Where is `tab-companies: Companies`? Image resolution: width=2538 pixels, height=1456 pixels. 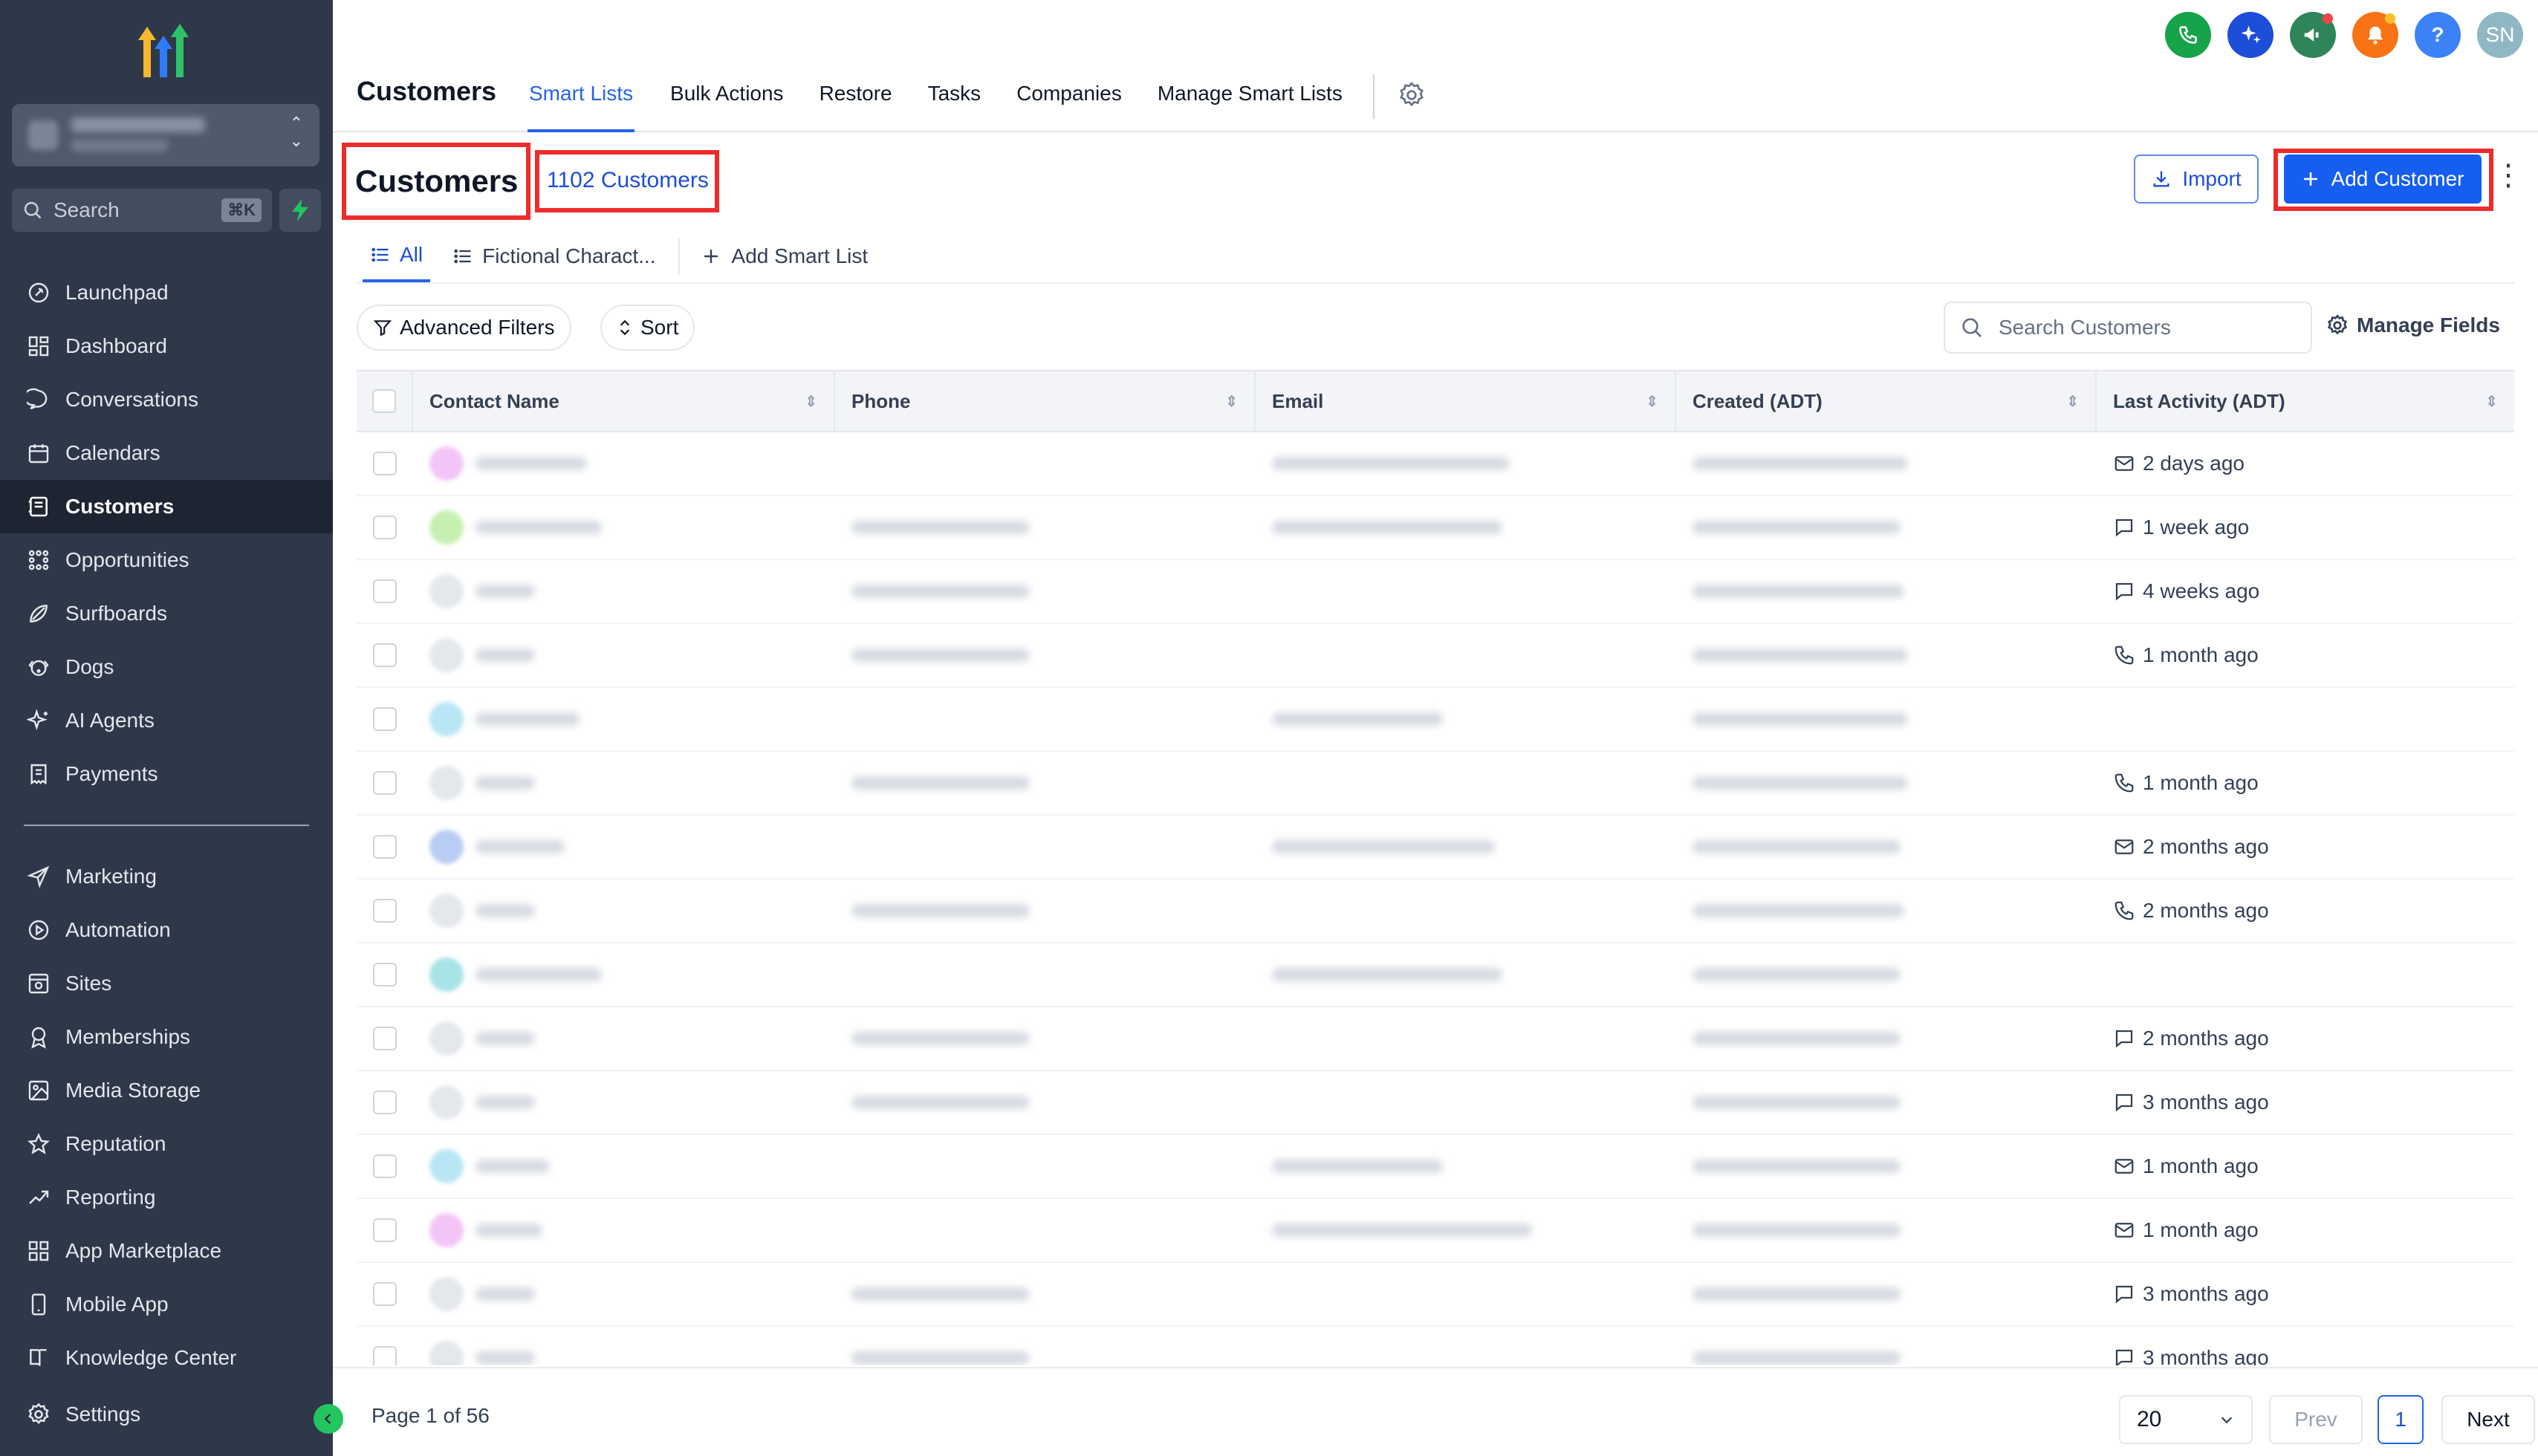
tab-companies: Companies is located at coordinates (1069, 103).